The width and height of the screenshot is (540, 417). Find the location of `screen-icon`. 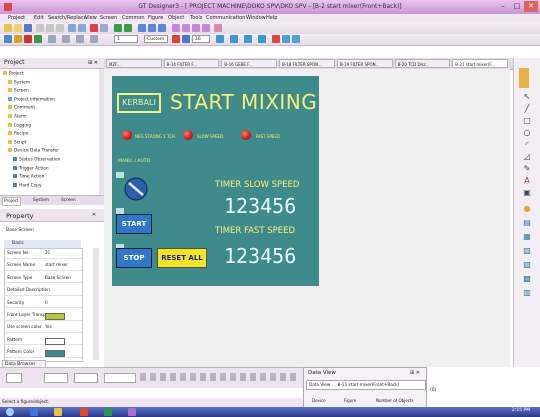

screen-icon is located at coordinates (118, 28).